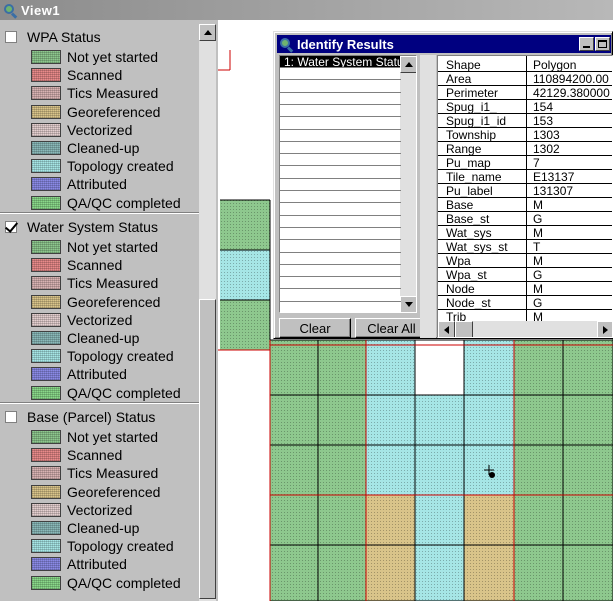 This screenshot has width=613, height=601. Describe the element at coordinates (80, 417) in the screenshot. I see `theme-header: Base (Parcel) Status` at that location.